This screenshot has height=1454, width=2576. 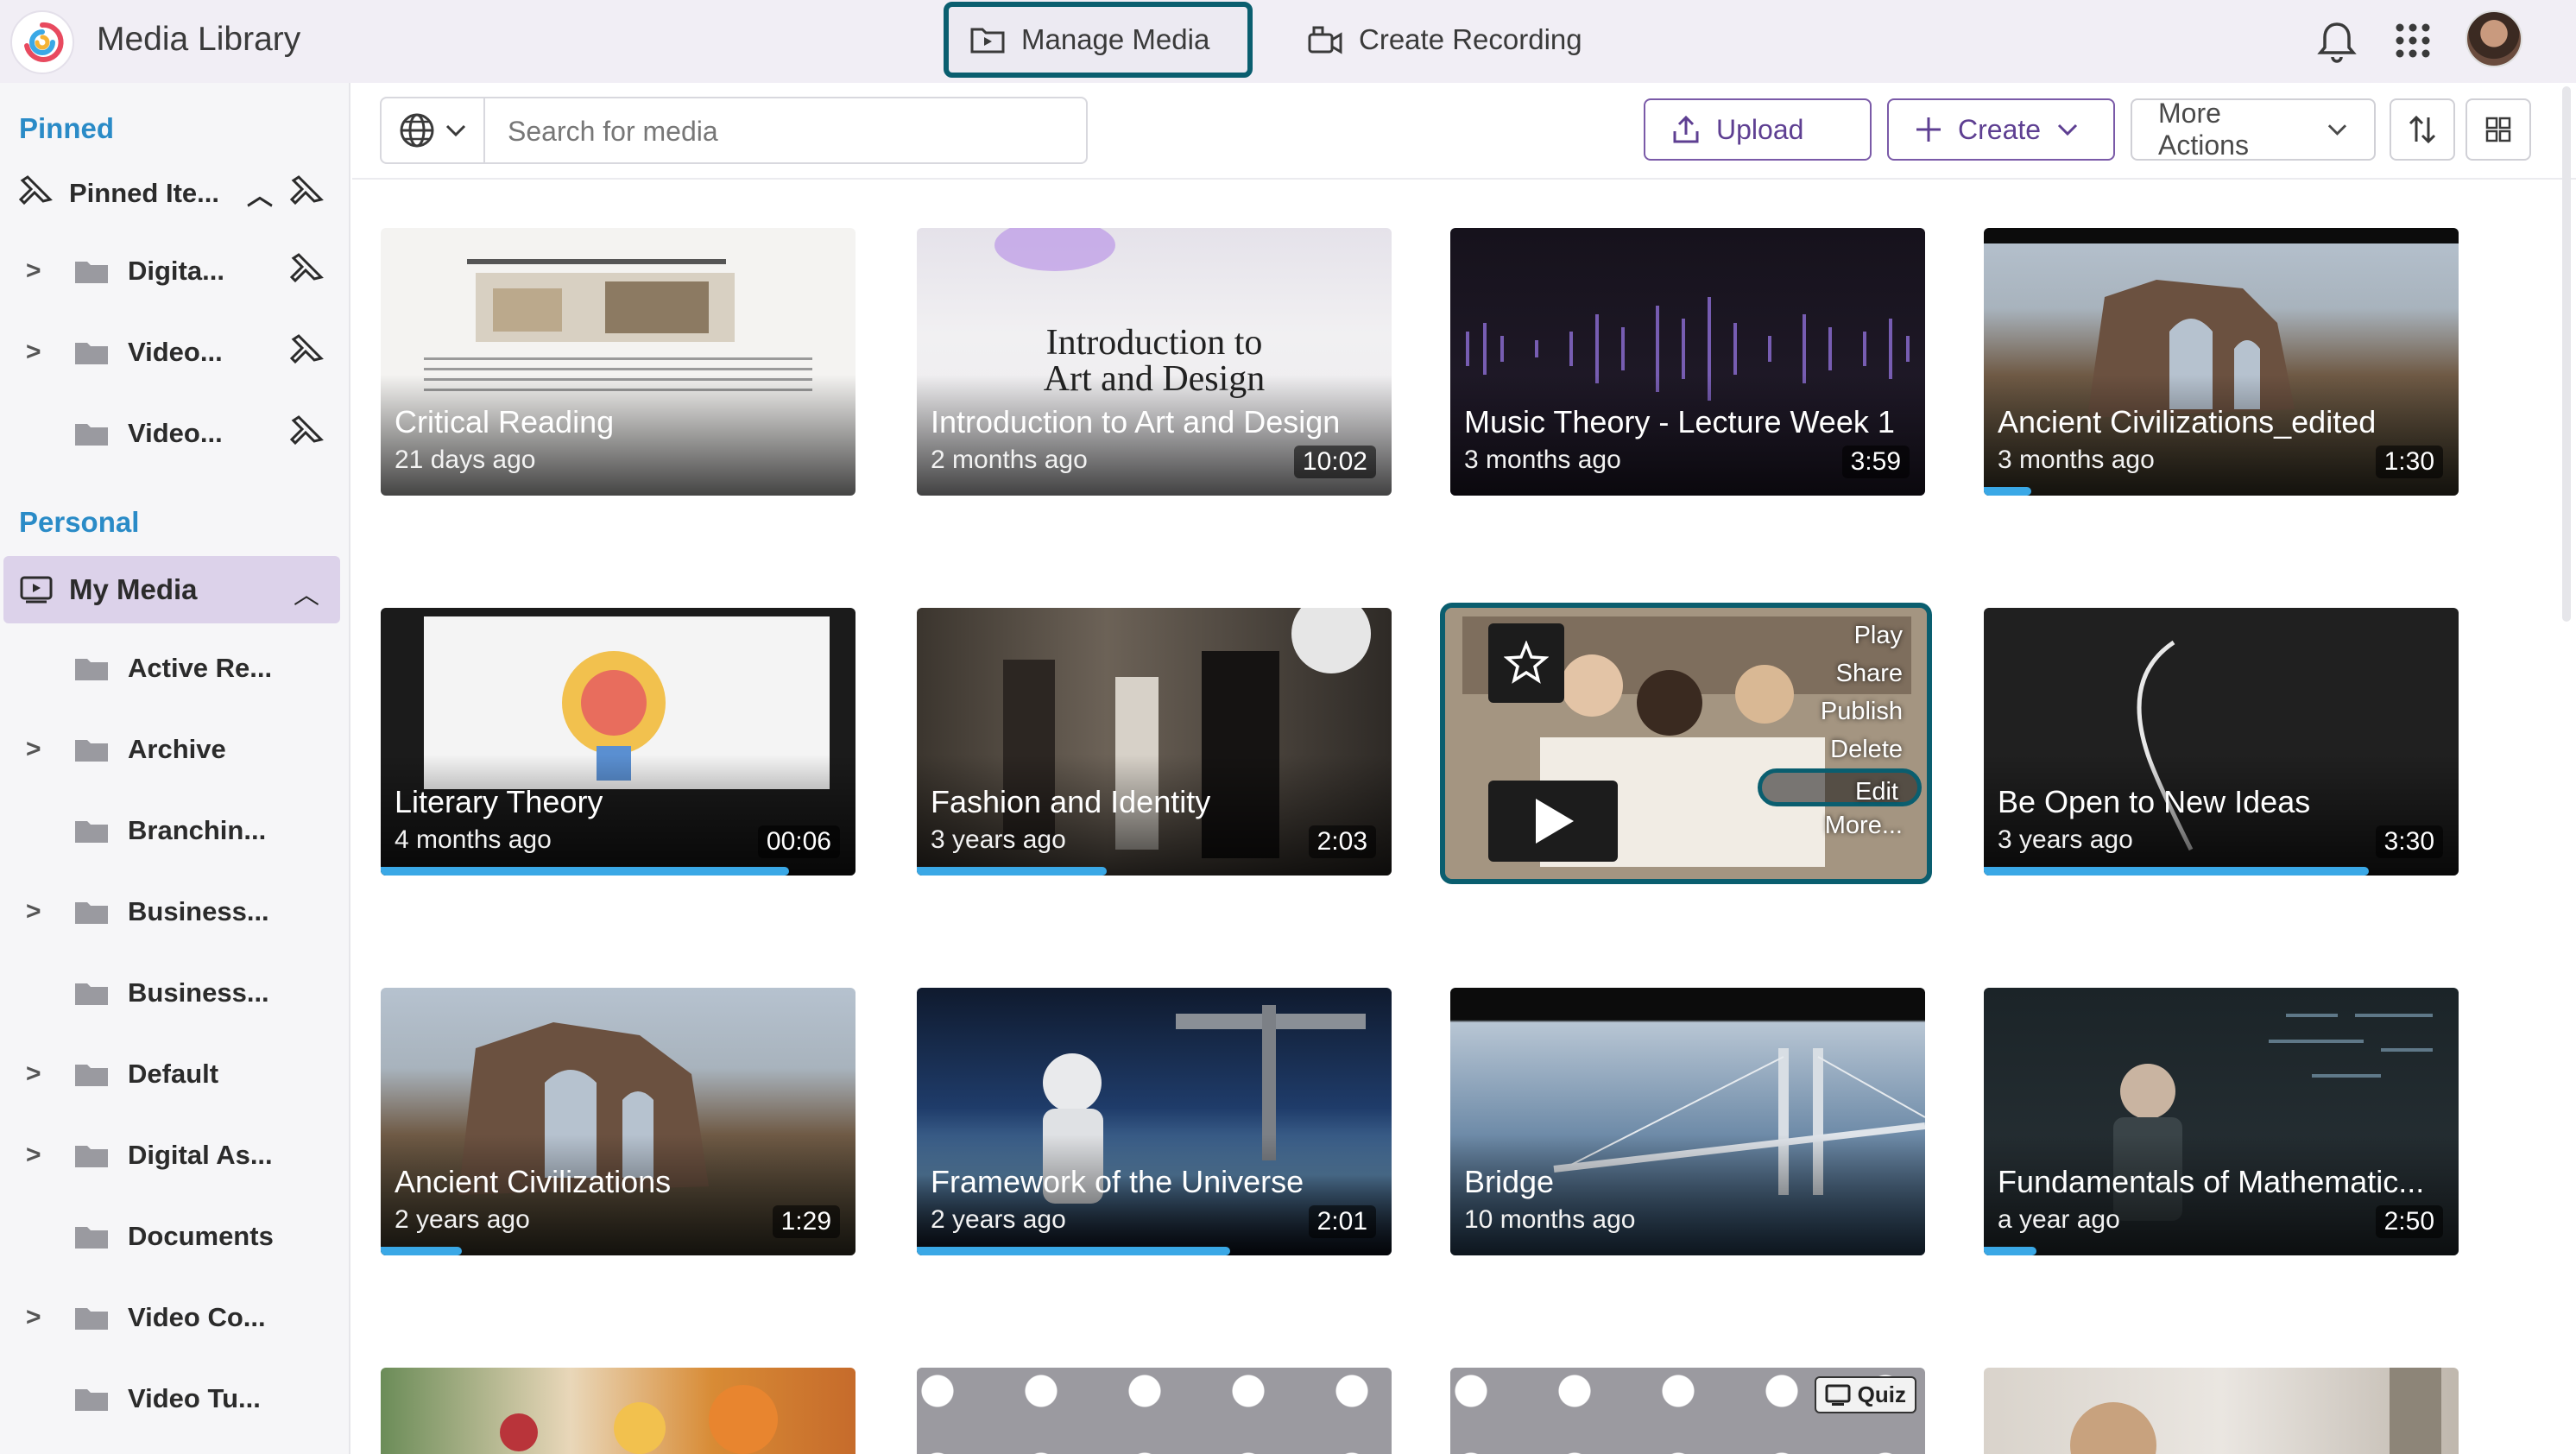 I want to click on notifications-icon, so click(x=2336, y=43).